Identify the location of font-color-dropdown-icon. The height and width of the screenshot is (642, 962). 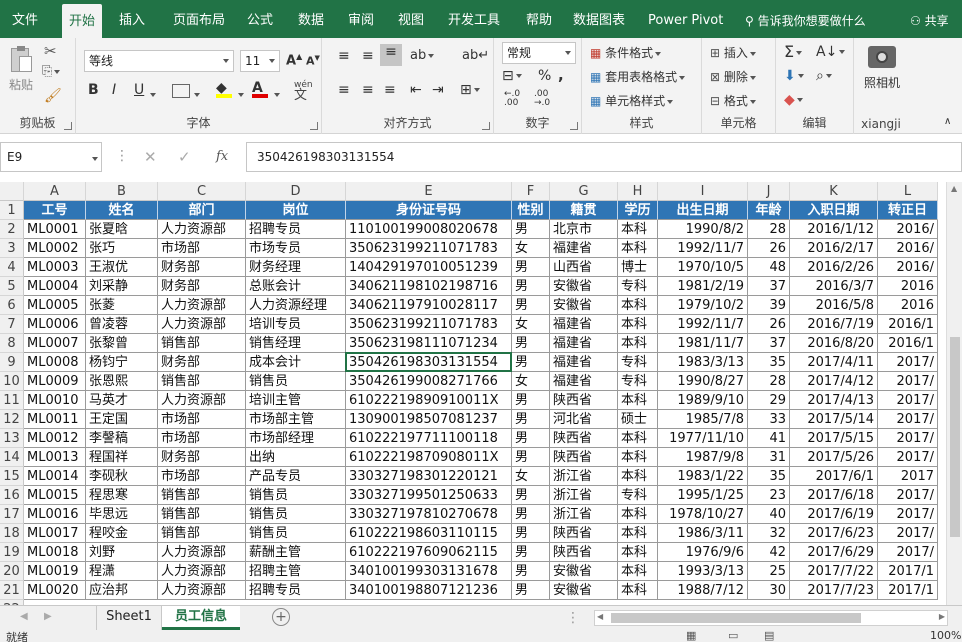
(276, 94).